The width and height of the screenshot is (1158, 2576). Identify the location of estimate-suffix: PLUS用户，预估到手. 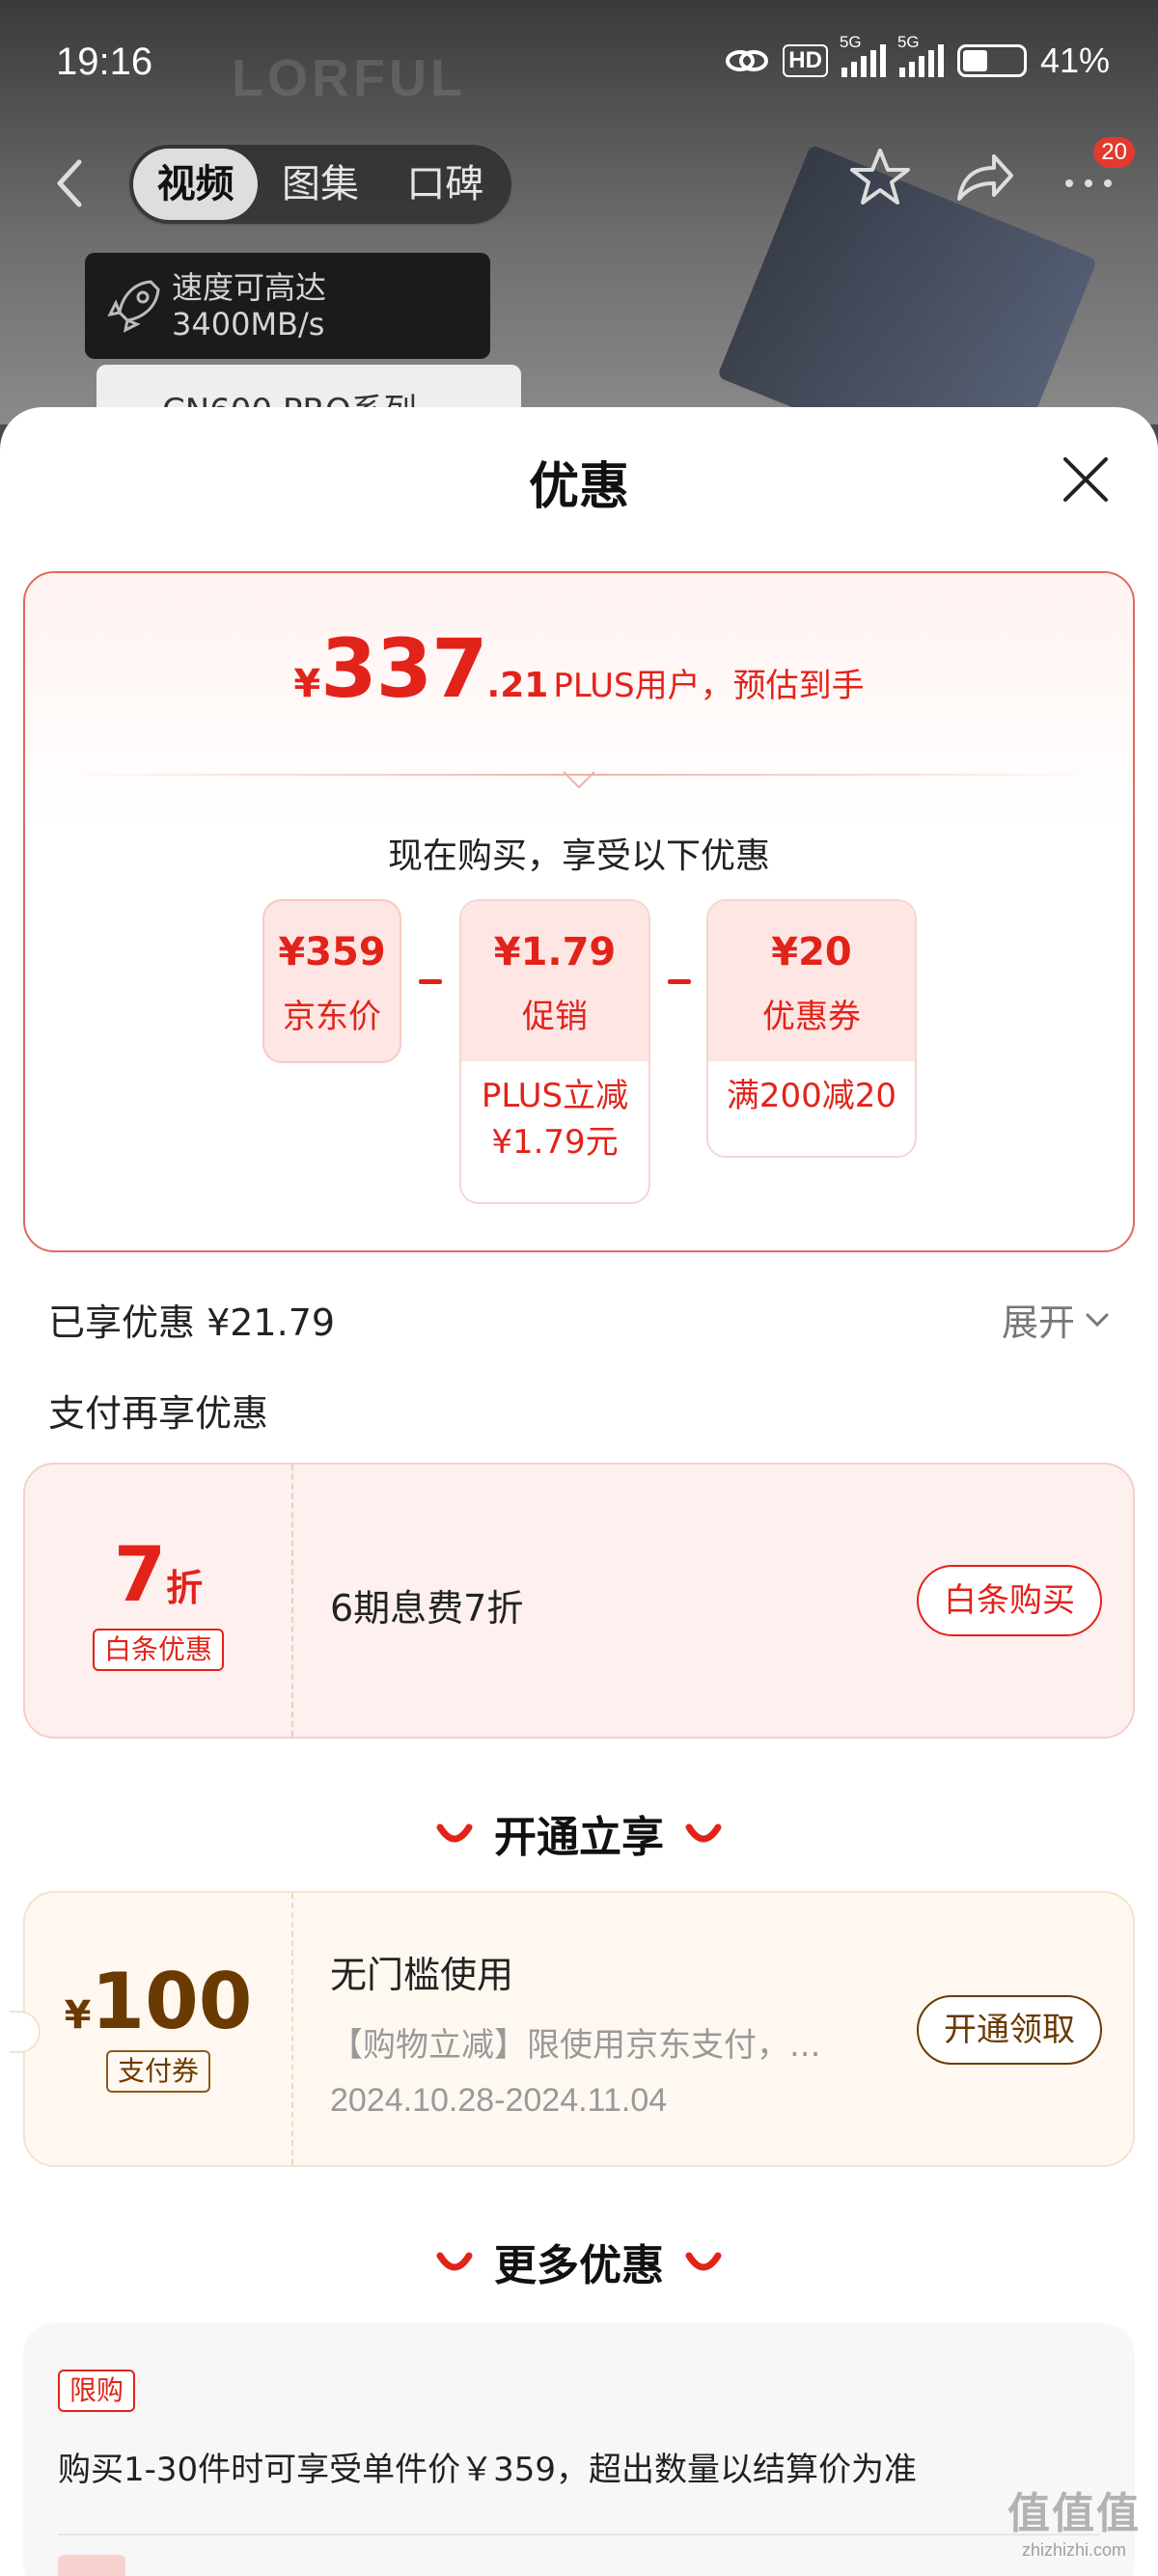
(709, 686).